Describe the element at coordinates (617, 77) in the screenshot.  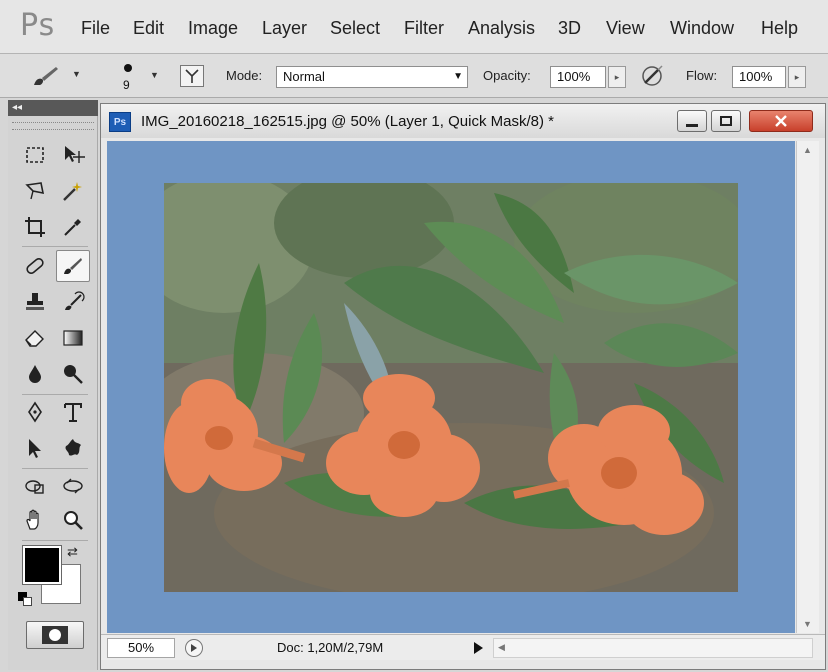
I see `opacity-slider-button: ▸` at that location.